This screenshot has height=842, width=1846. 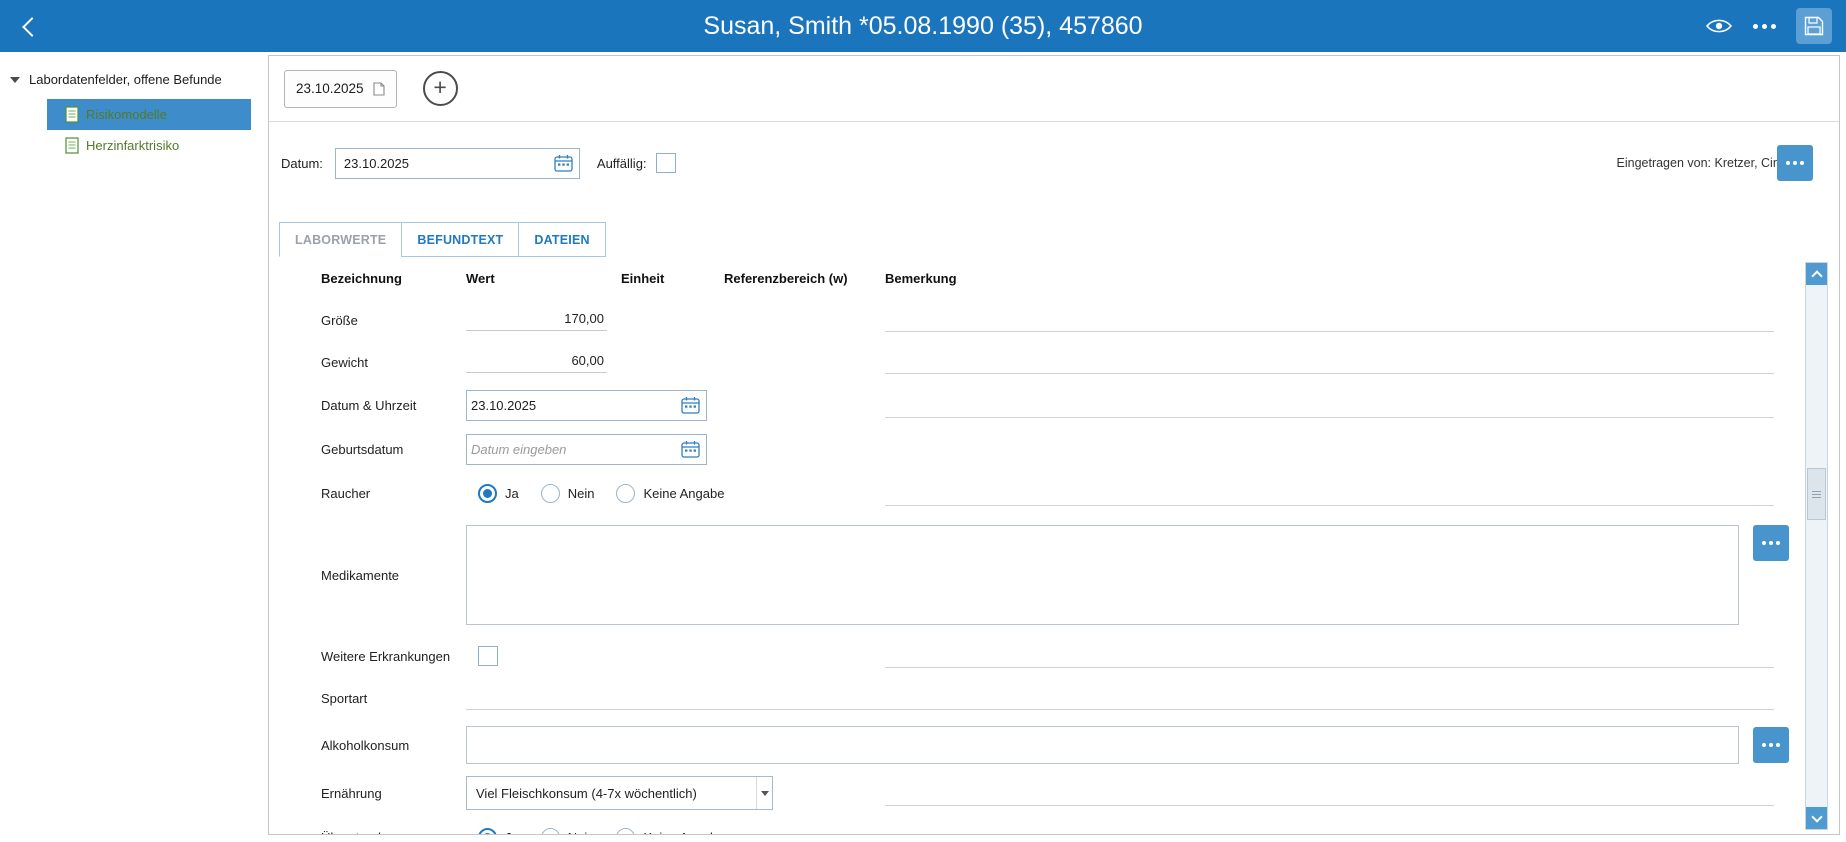 I want to click on more-menu-button, so click(x=1764, y=26).